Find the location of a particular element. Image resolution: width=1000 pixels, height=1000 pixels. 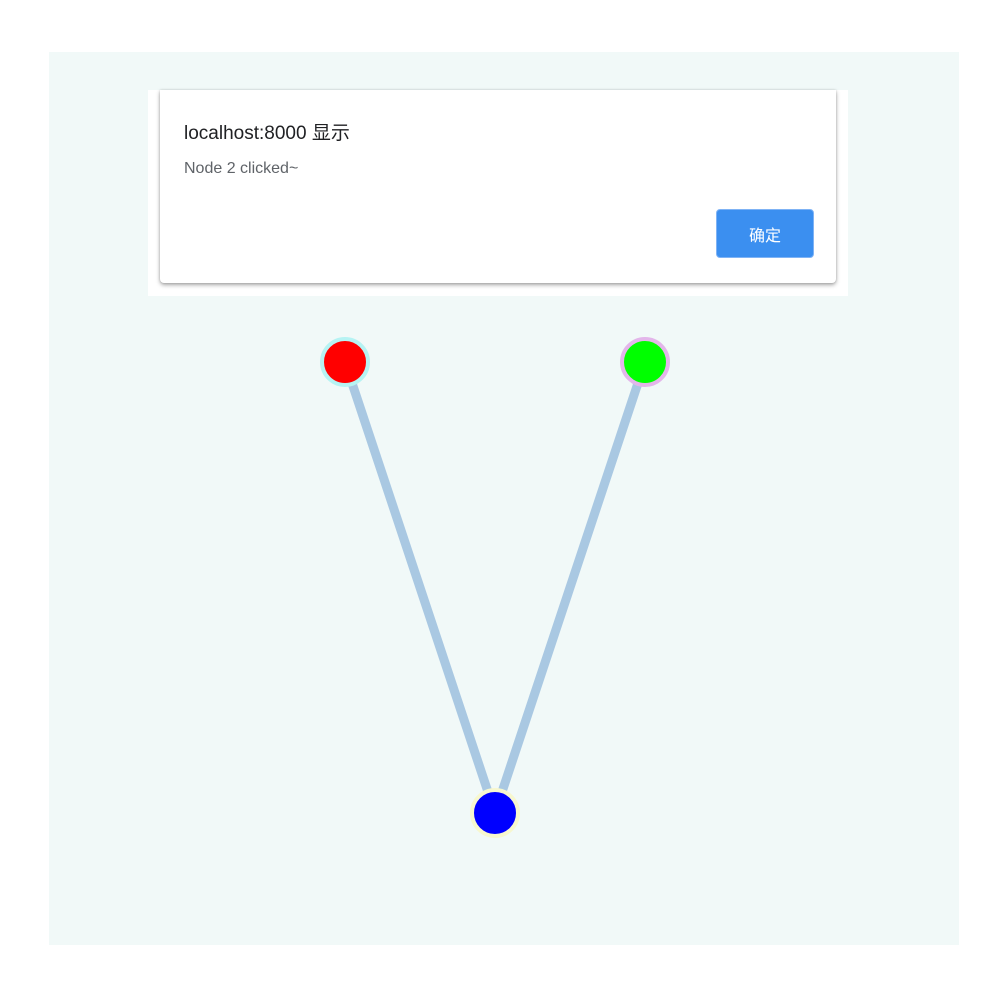

alert-dialog: localhost:8000 显示 Node 2 clicked~ 确定 is located at coordinates (498, 186).